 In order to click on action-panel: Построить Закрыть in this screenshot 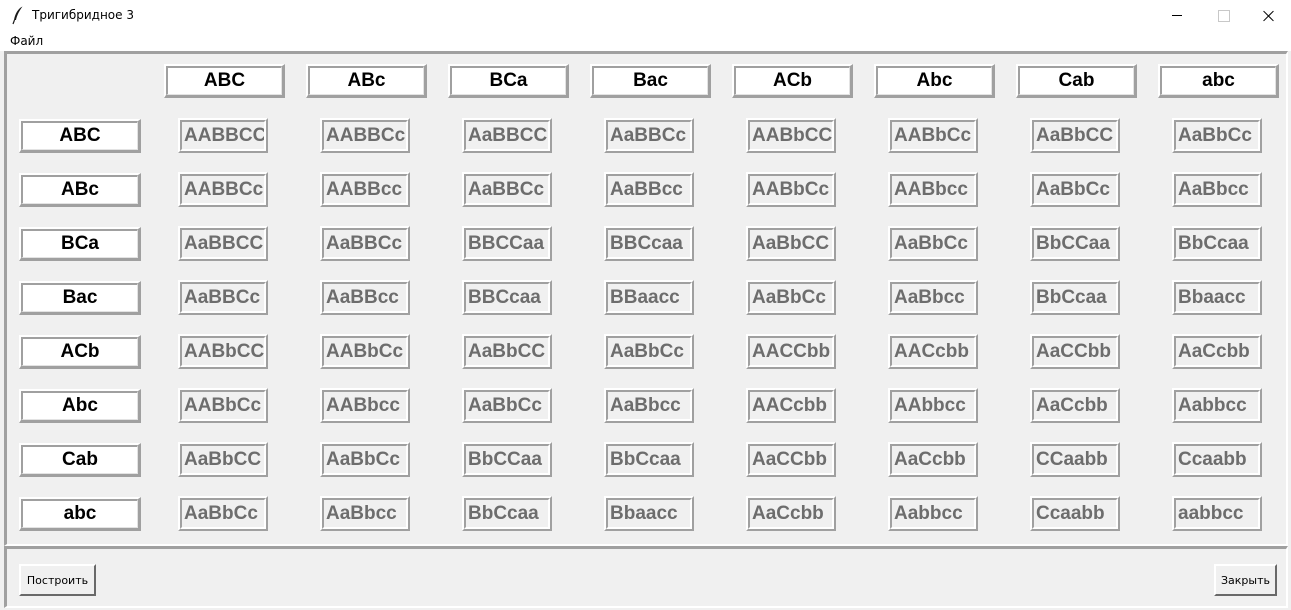, I will do `click(646, 577)`.